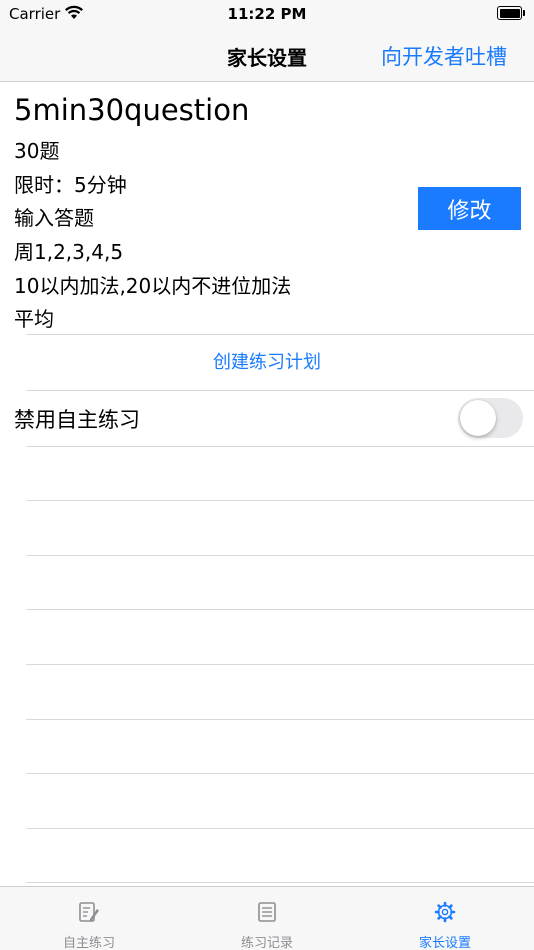 The height and width of the screenshot is (950, 534). I want to click on switch-knob, so click(478, 418).